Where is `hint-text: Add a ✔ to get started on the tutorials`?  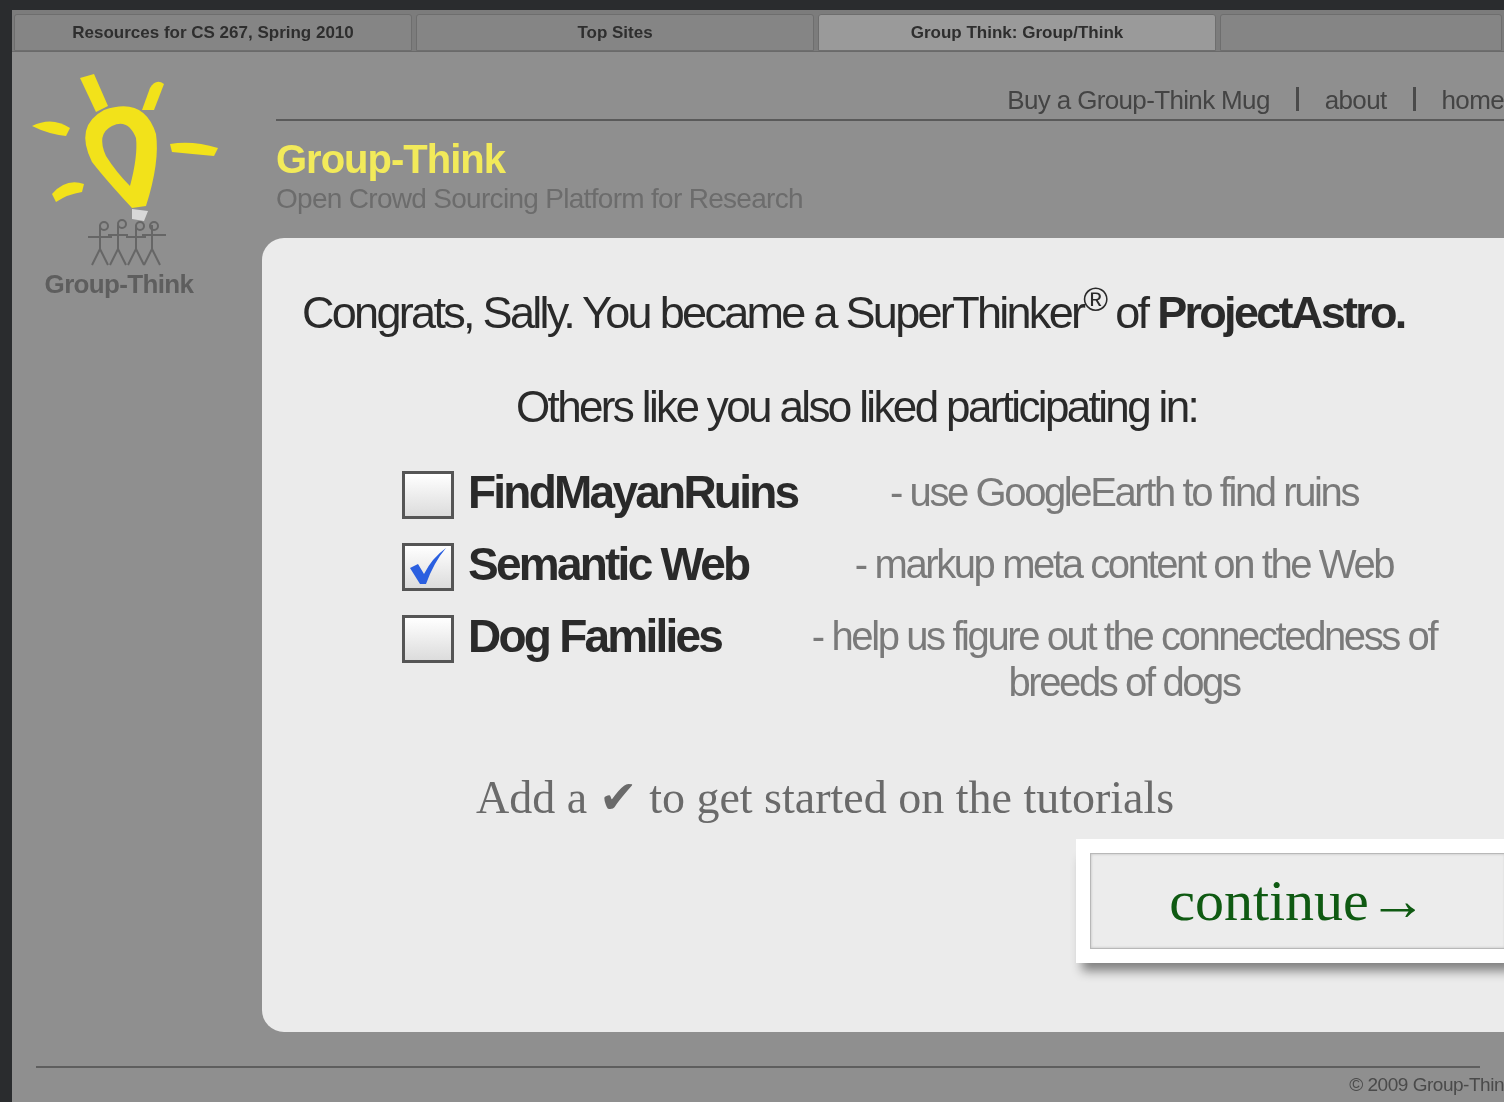
hint-text: Add a ✔ to get started on the tutorials is located at coordinates (826, 797).